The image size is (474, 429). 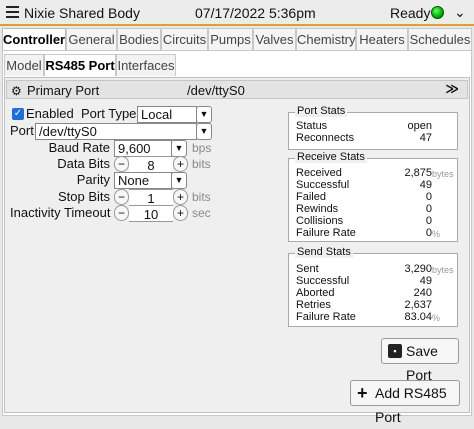 What do you see at coordinates (50, 113) in the screenshot?
I see `enabled-label: Enabled` at bounding box center [50, 113].